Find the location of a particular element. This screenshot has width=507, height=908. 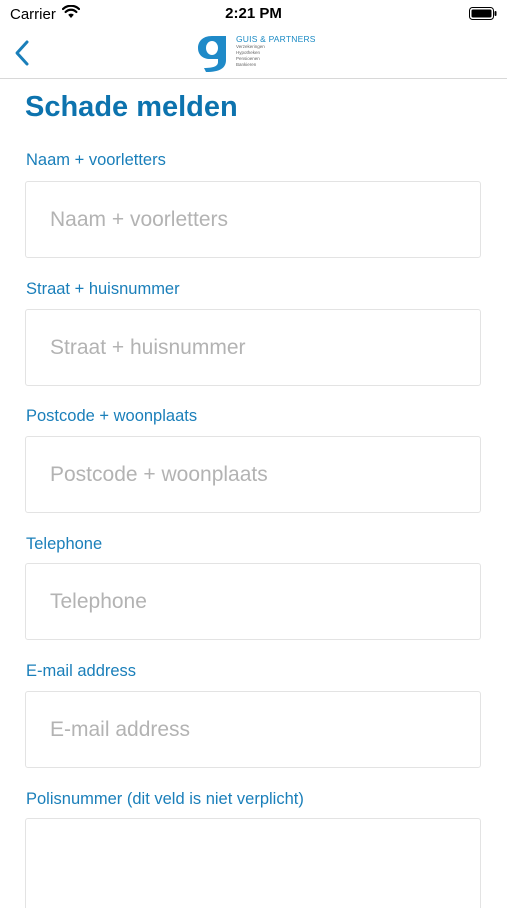

street-label: Straat + huisnummer is located at coordinates (103, 289).